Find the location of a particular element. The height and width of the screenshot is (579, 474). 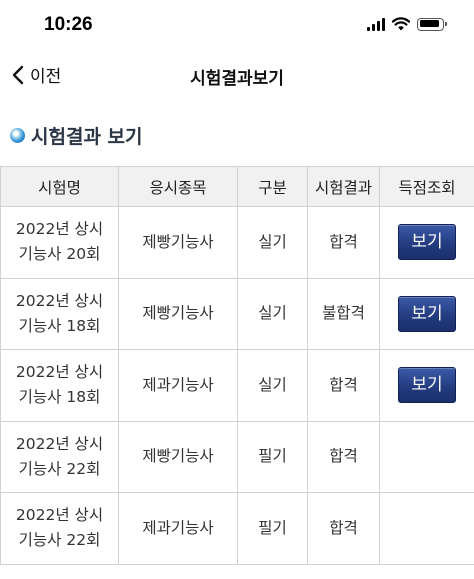

section-header: 시험결과 보기 is located at coordinates (237, 133).